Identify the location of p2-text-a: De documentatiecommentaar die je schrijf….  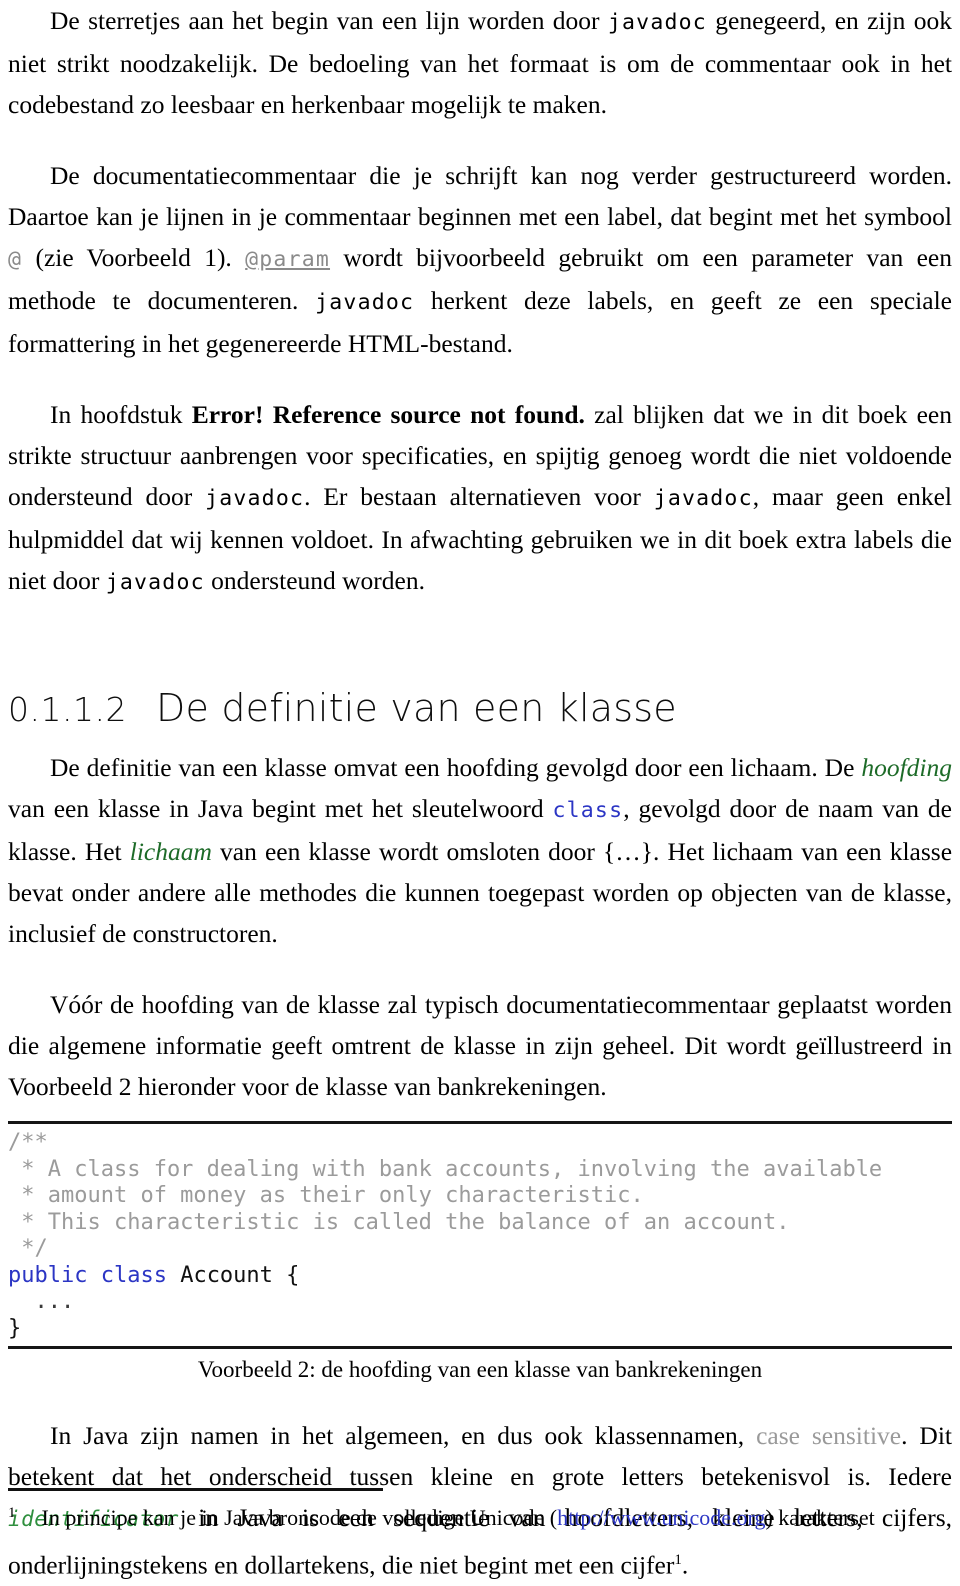
(480, 196).